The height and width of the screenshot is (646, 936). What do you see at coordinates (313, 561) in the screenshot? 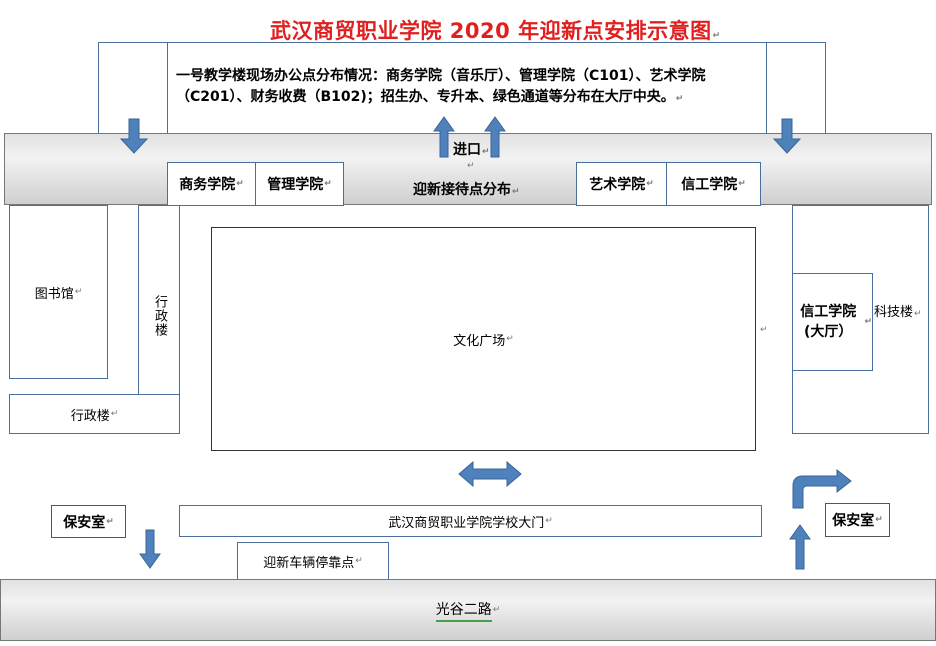
I see `parking-point: 迎新车辆停靠点 ↵` at bounding box center [313, 561].